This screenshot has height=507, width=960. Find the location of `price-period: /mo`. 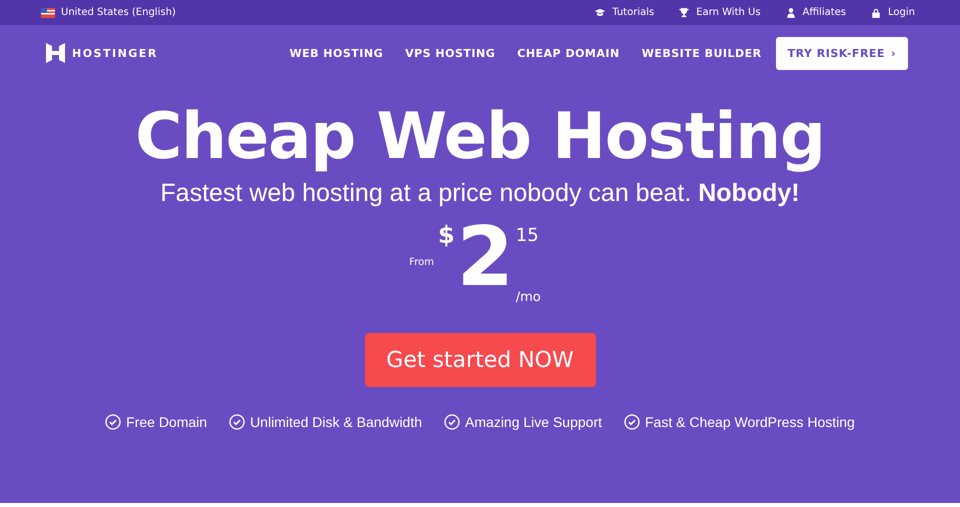

price-period: /mo is located at coordinates (528, 297).